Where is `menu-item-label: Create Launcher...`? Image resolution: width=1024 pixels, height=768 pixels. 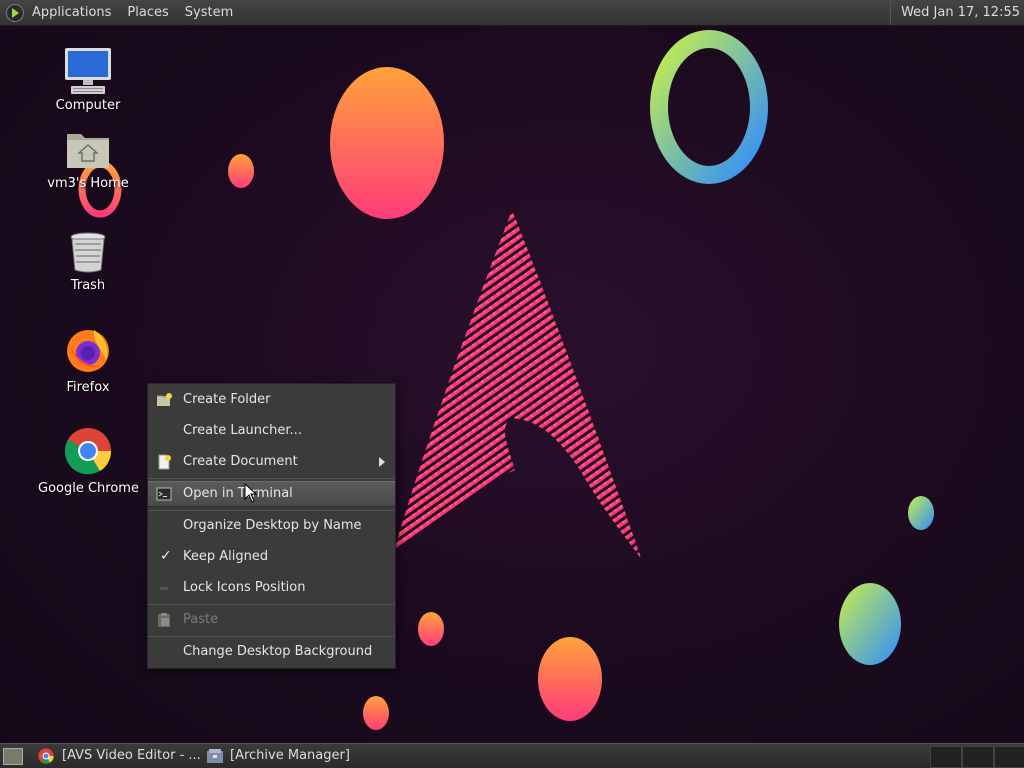 menu-item-label: Create Launcher... is located at coordinates (242, 430).